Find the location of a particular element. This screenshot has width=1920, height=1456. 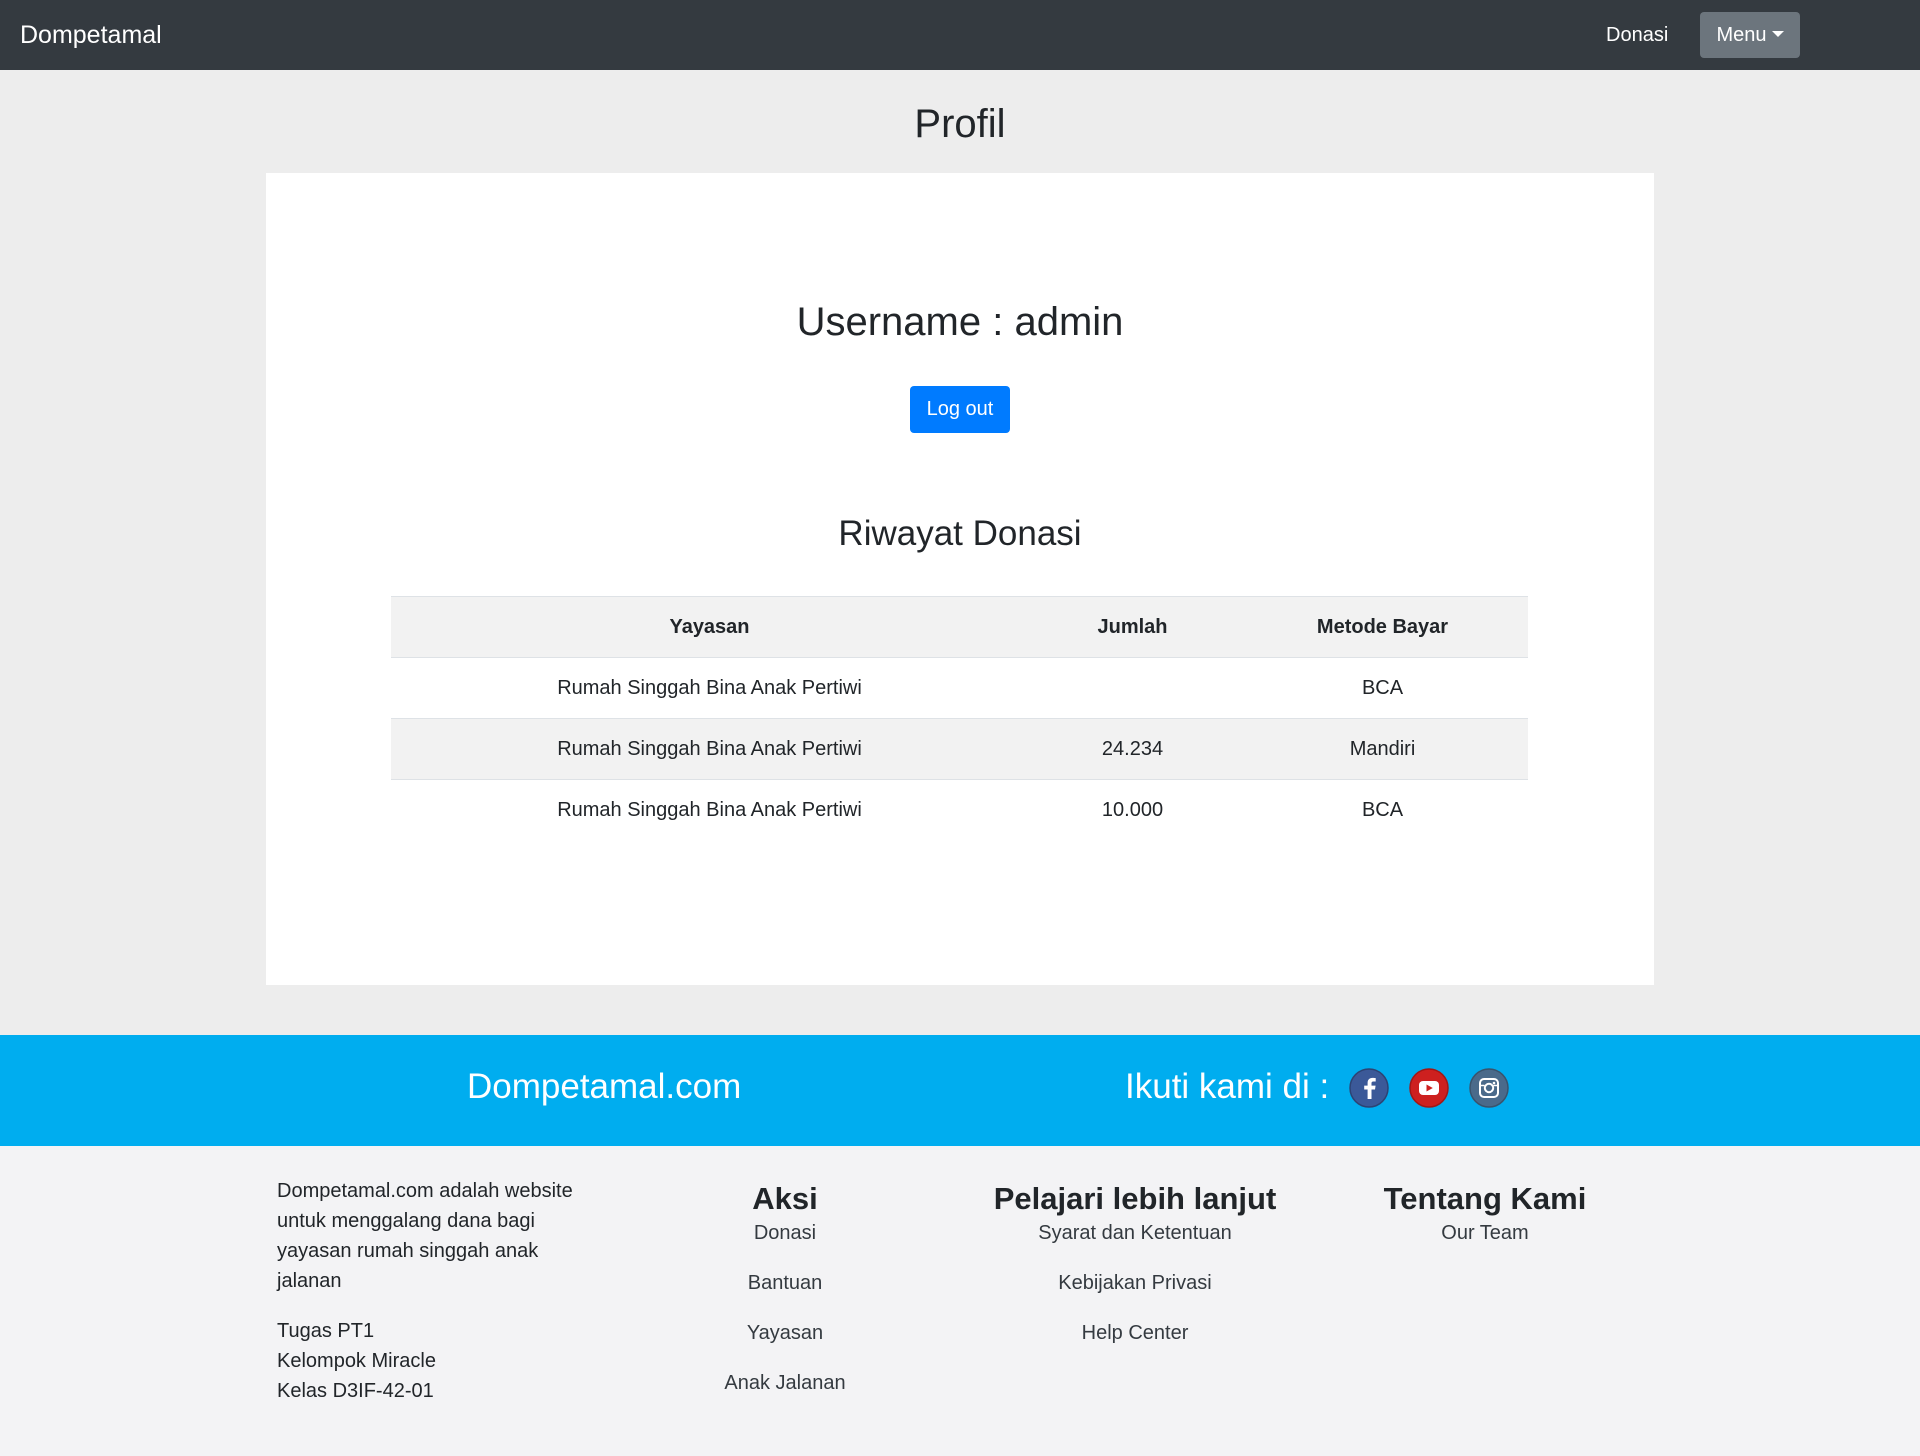

footer-link-help-center: Help Center is located at coordinates (1135, 1333).